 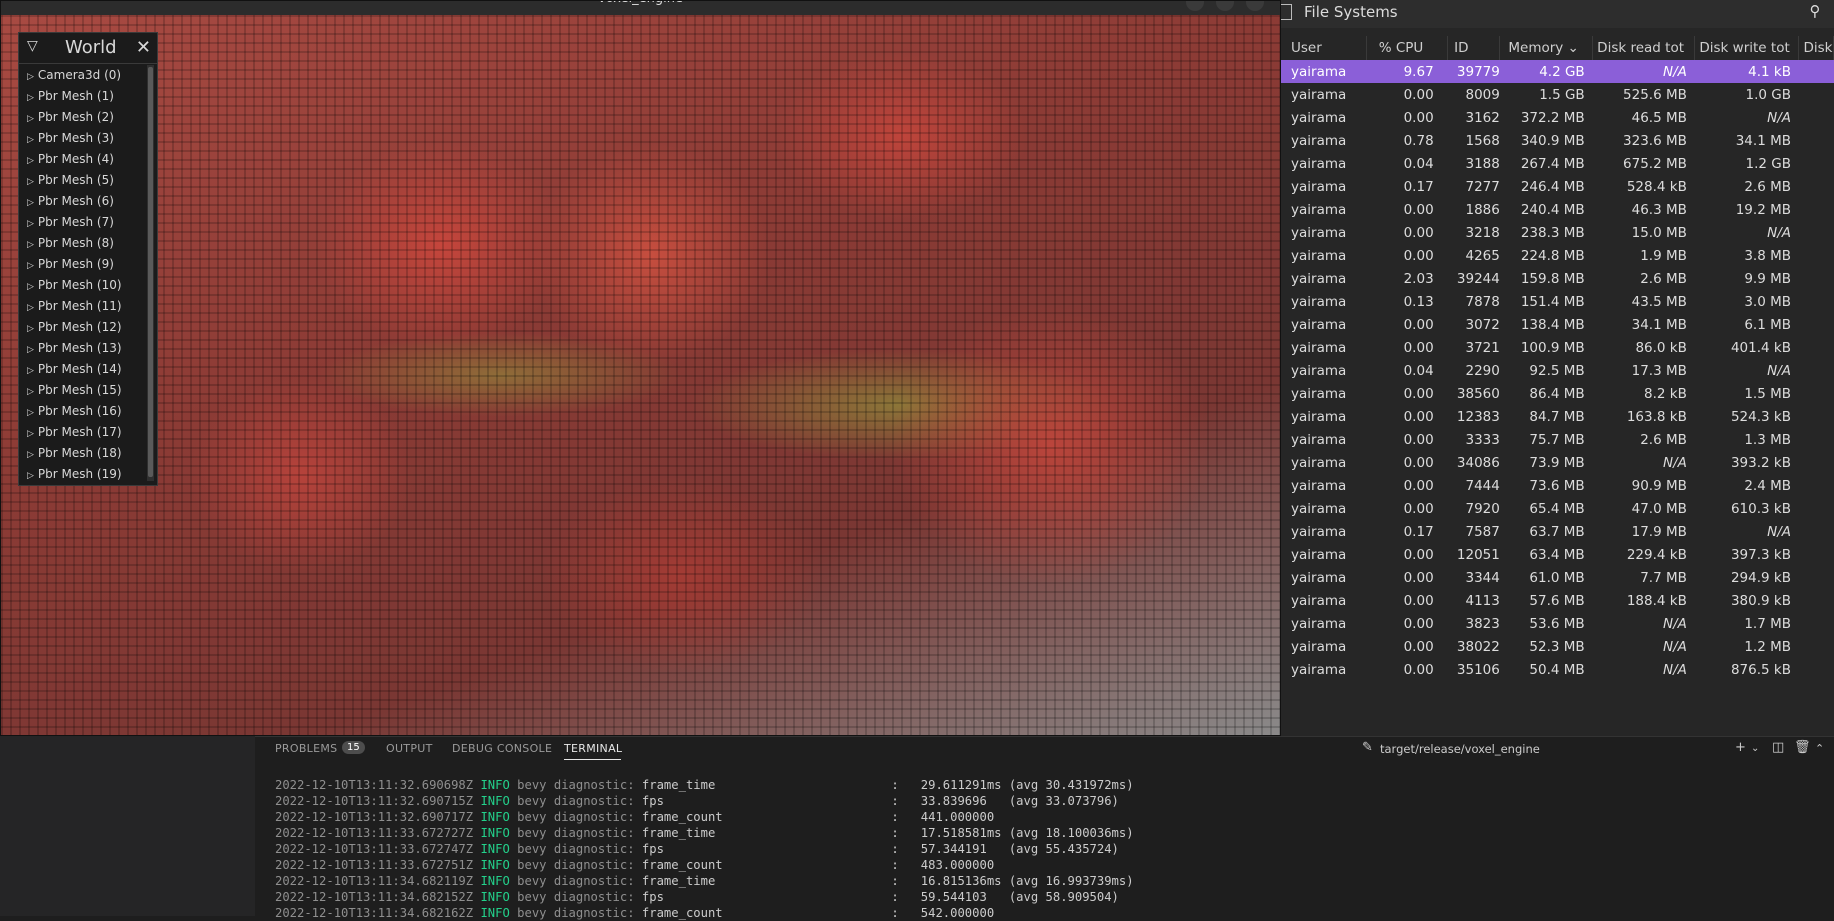 What do you see at coordinates (1557, 94) in the screenshot?
I see `process-row: yairama 0.00 8009 1.5 GB 525.6 MB 1.0 GB` at bounding box center [1557, 94].